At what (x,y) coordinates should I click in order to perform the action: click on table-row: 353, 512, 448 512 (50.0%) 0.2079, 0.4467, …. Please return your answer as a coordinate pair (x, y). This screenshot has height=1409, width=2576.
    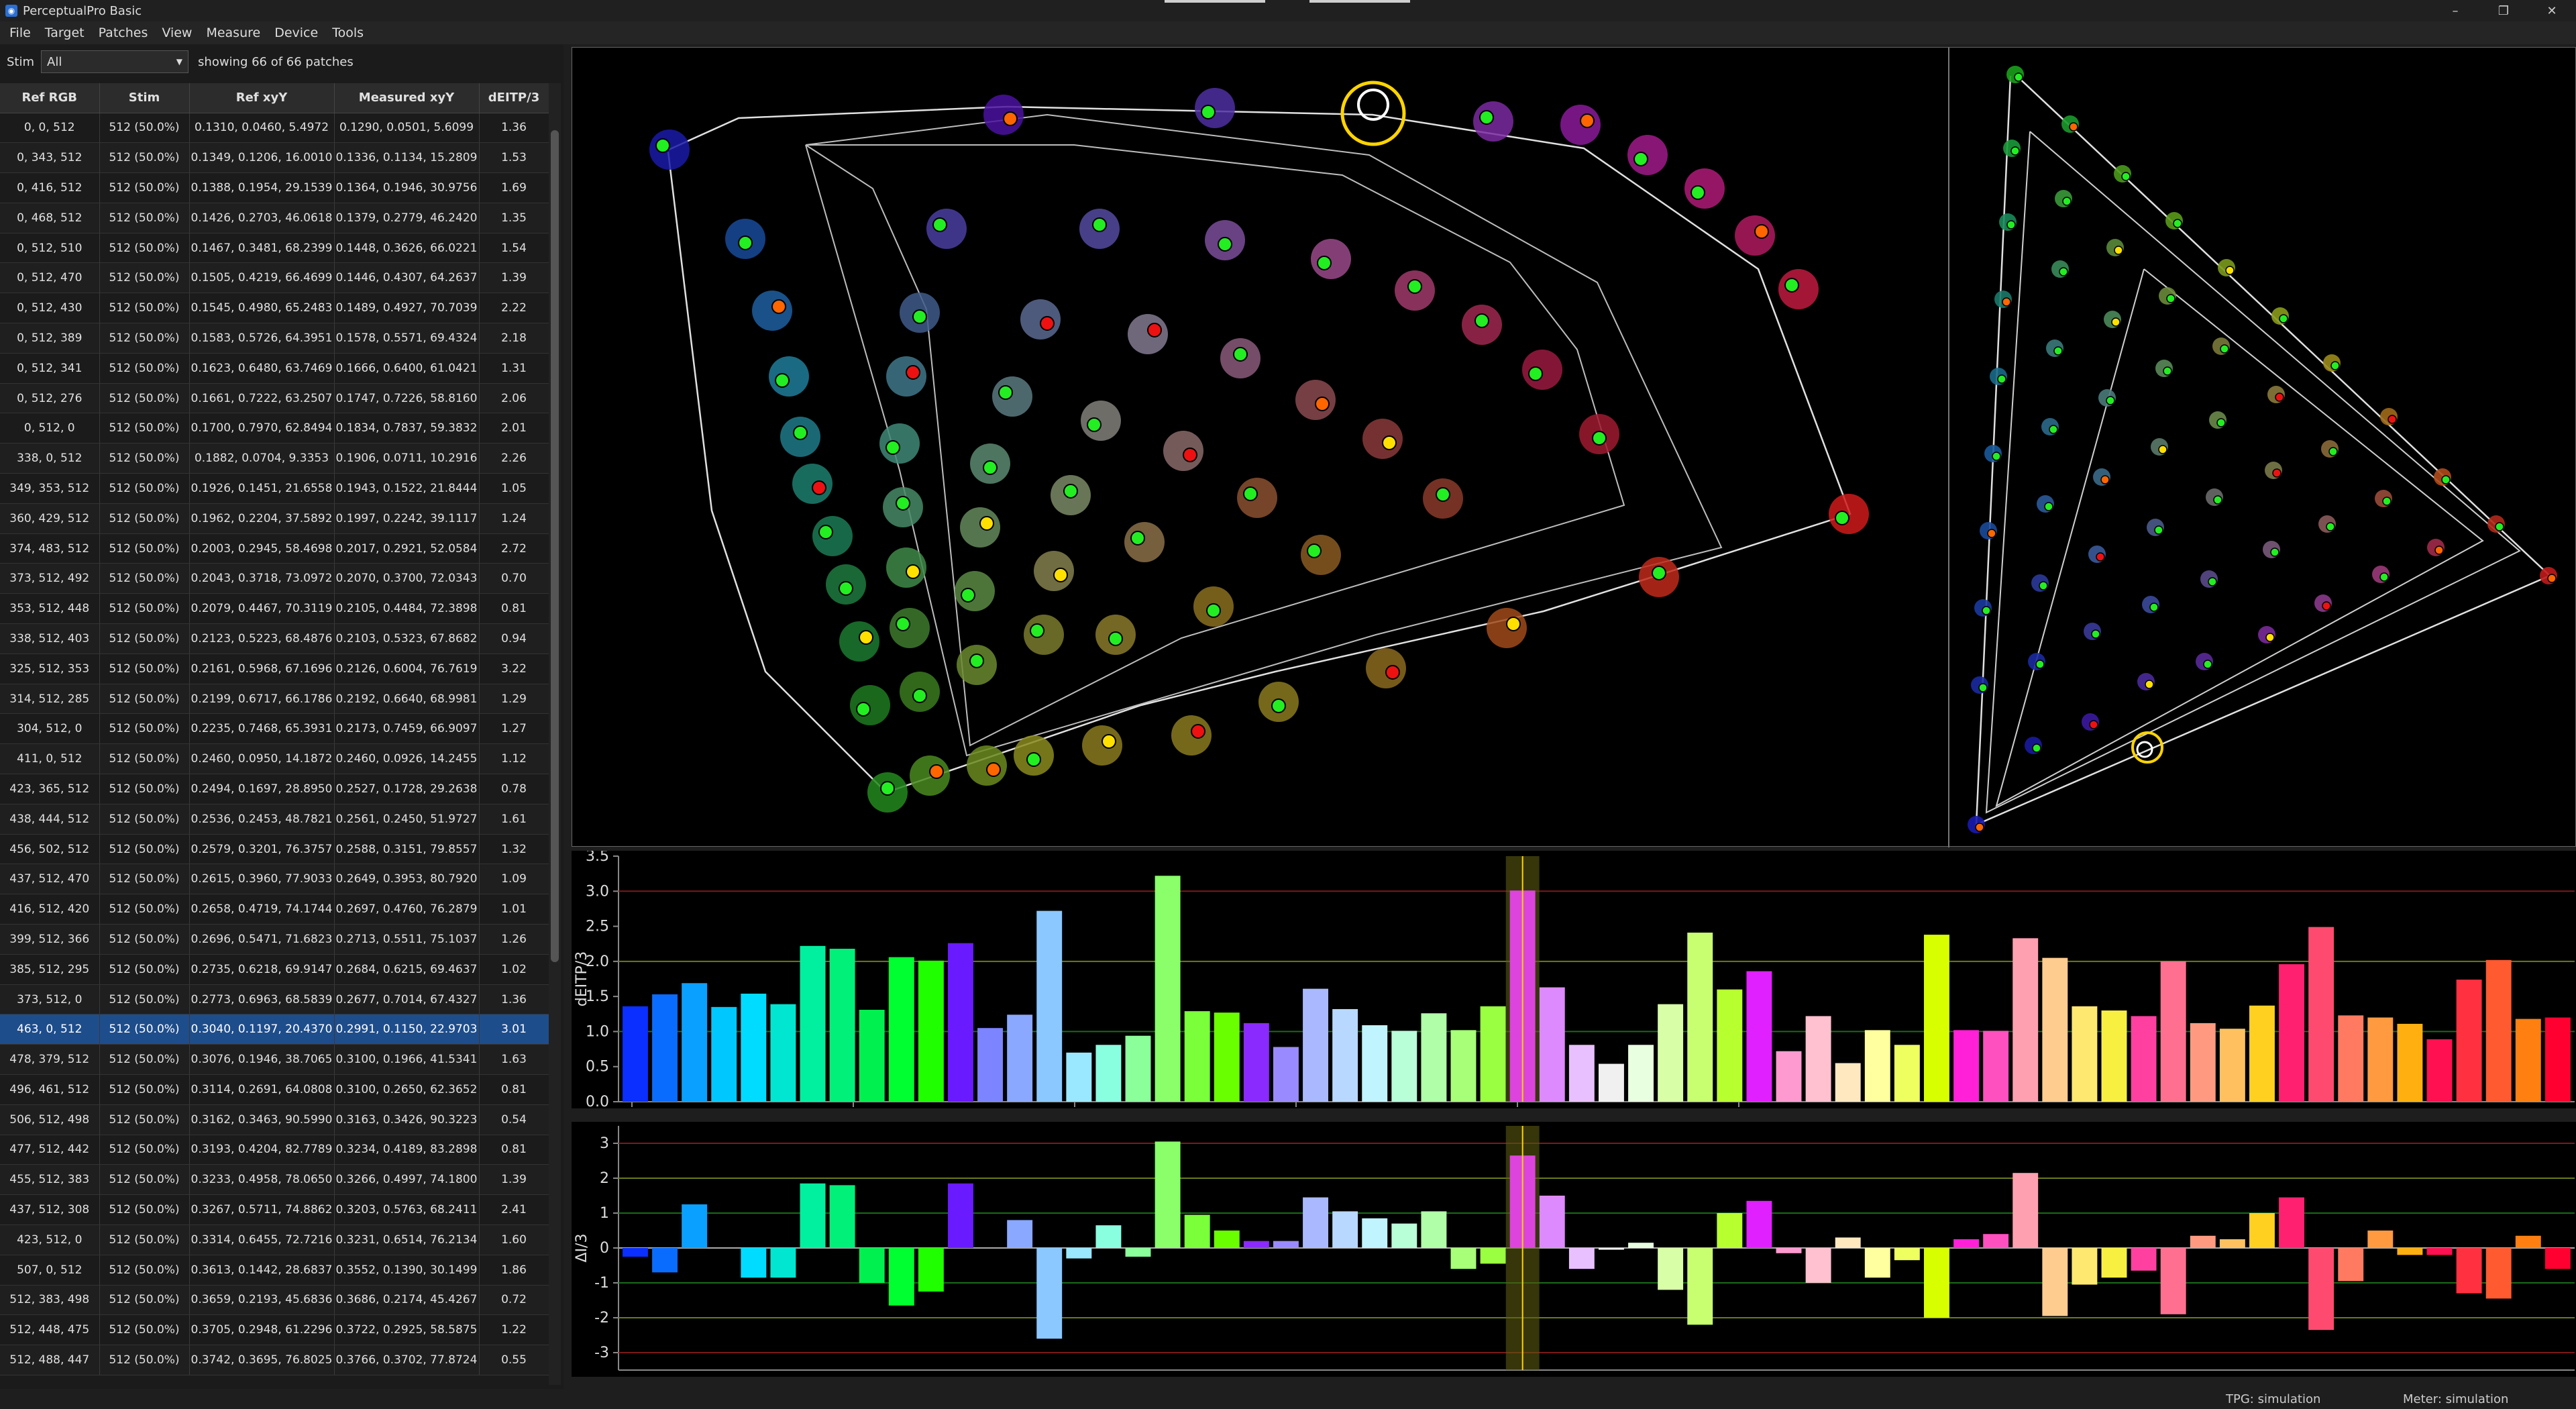
    Looking at the image, I should click on (274, 609).